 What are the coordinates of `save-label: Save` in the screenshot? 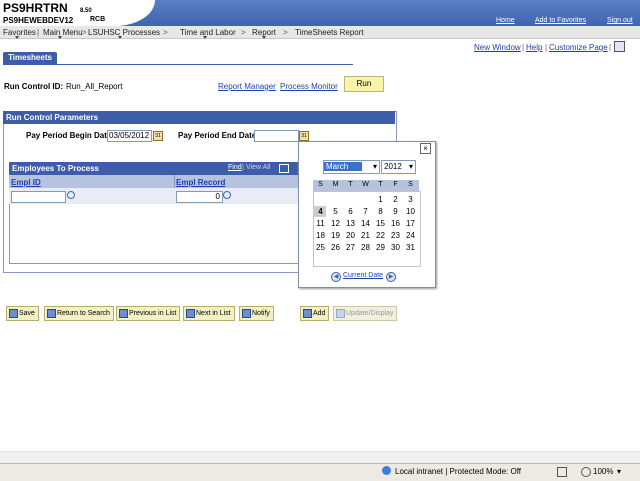 It's located at (27, 313).